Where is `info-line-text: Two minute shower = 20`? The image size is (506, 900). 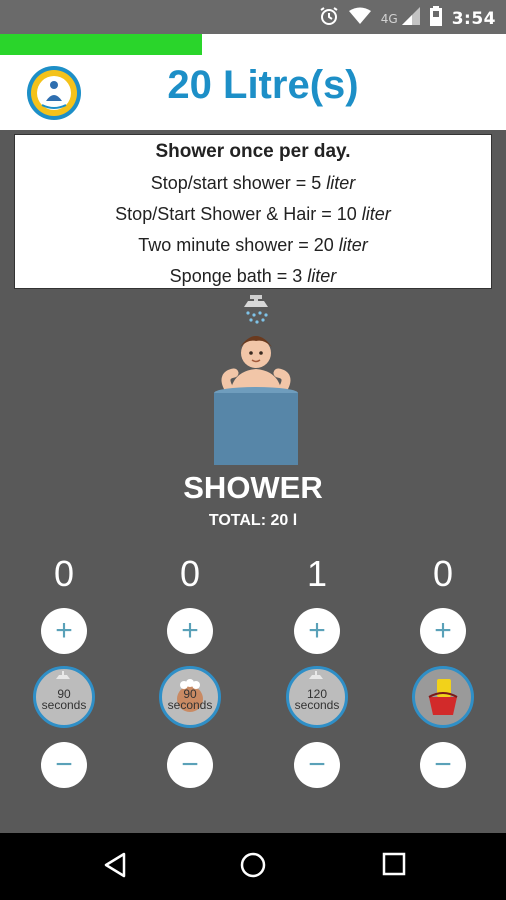 info-line-text: Two minute shower = 20 is located at coordinates (238, 245).